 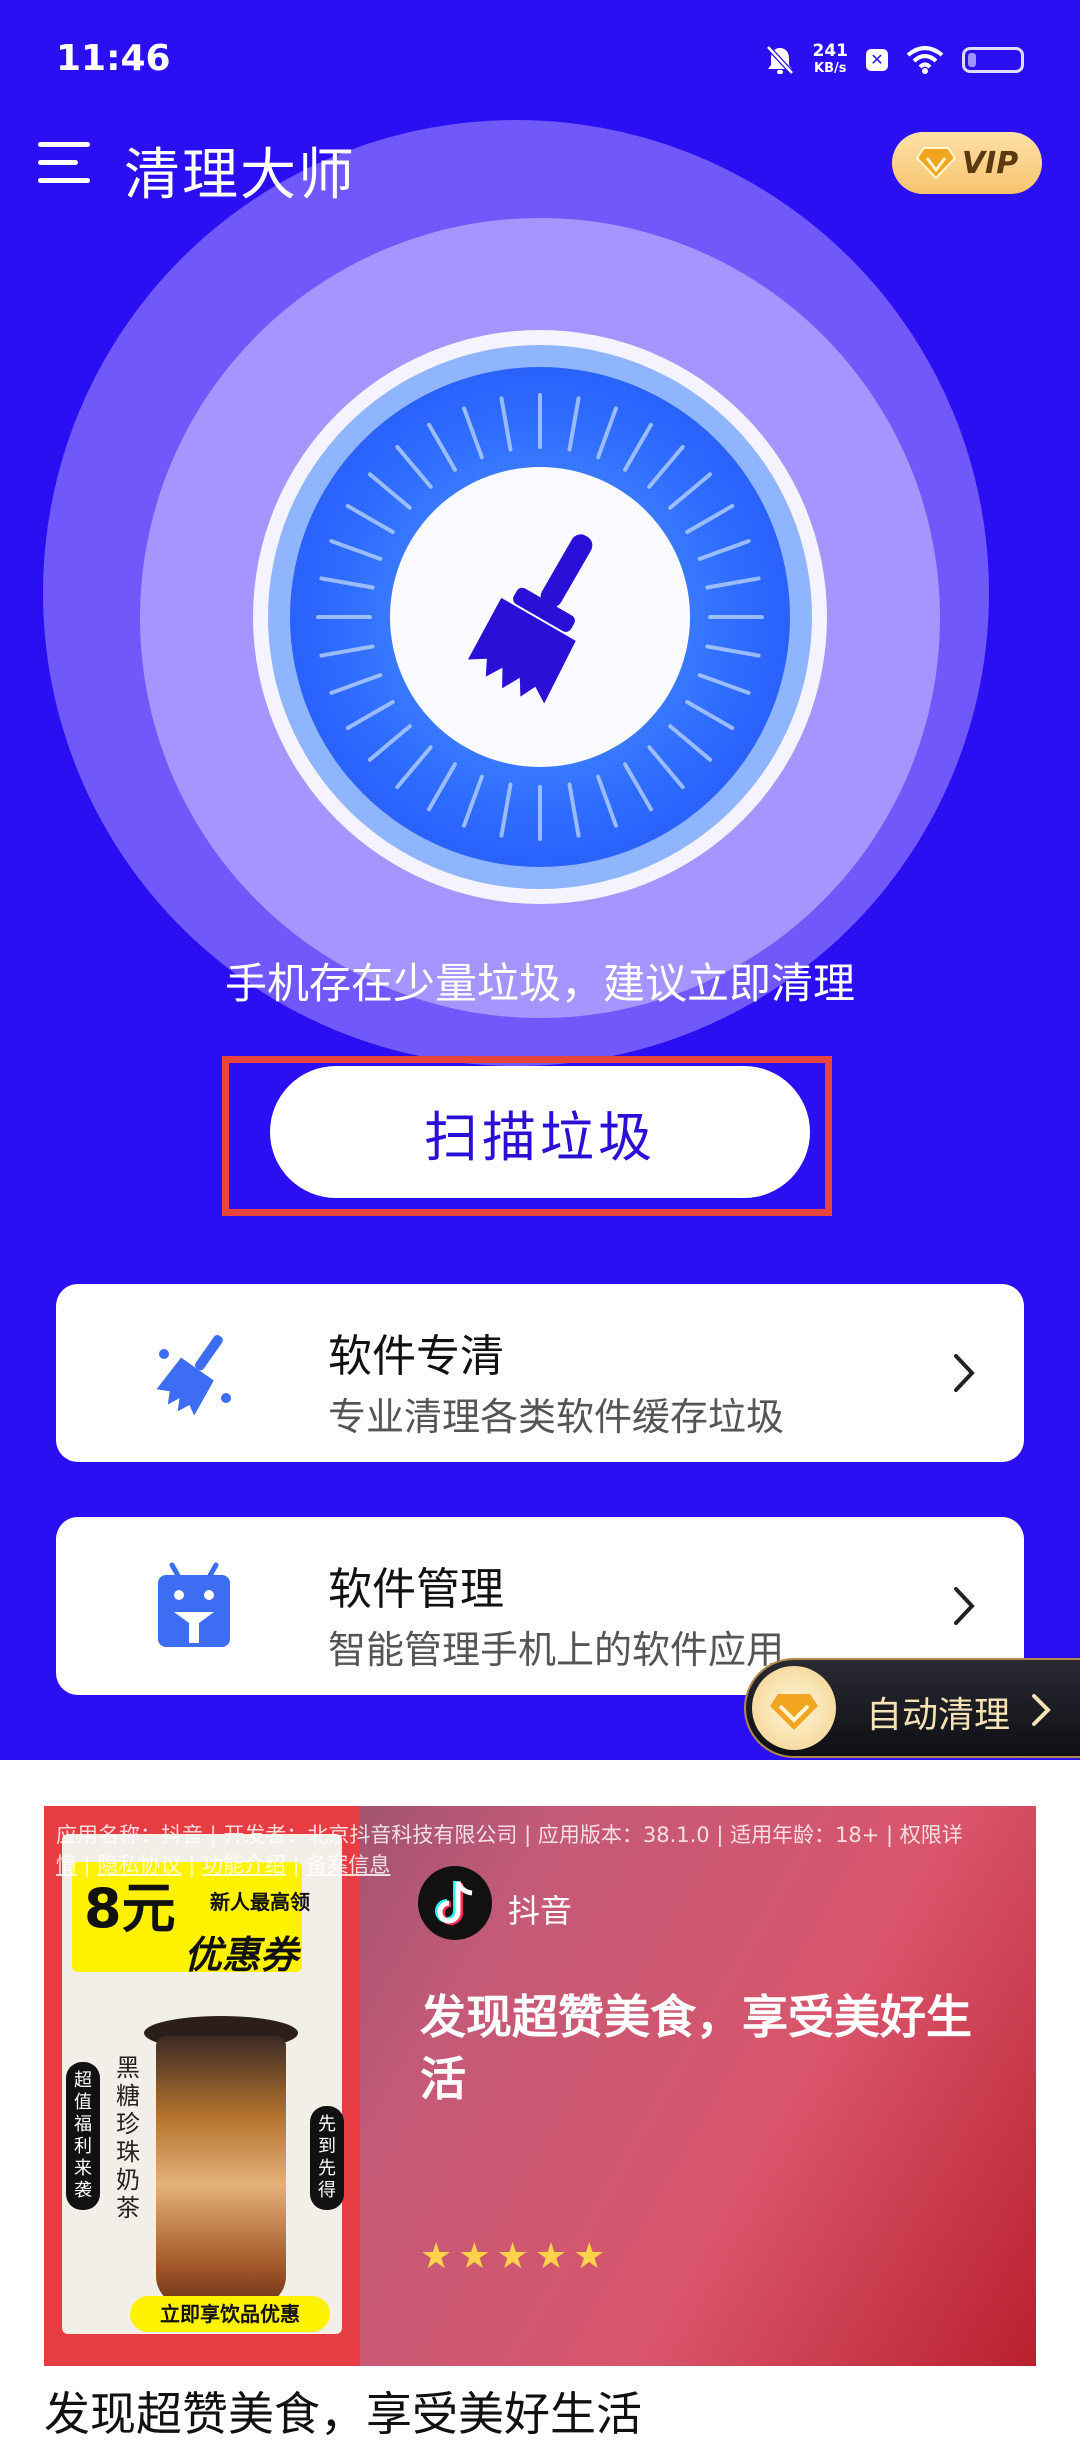 I want to click on buy-button: 立即享饮品优惠, so click(x=230, y=2314).